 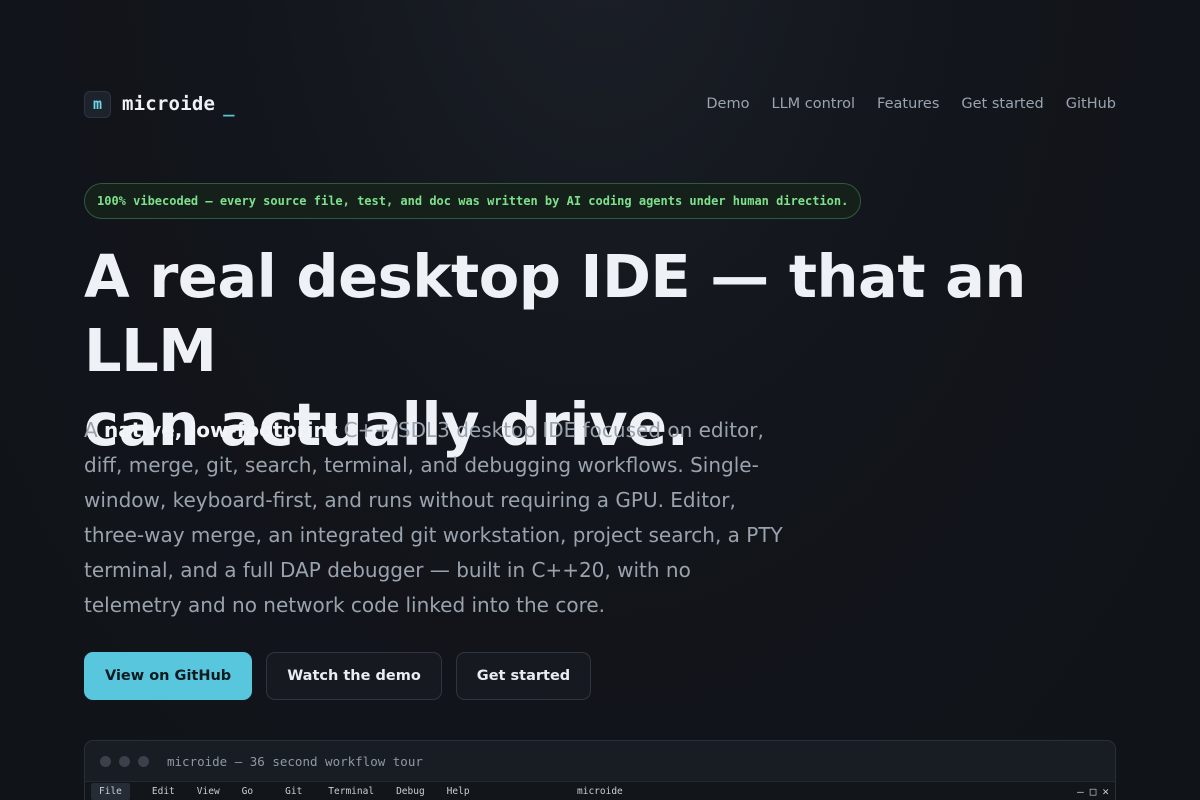 What do you see at coordinates (354, 676) in the screenshot?
I see `watch-demo-button: Watch the demo` at bounding box center [354, 676].